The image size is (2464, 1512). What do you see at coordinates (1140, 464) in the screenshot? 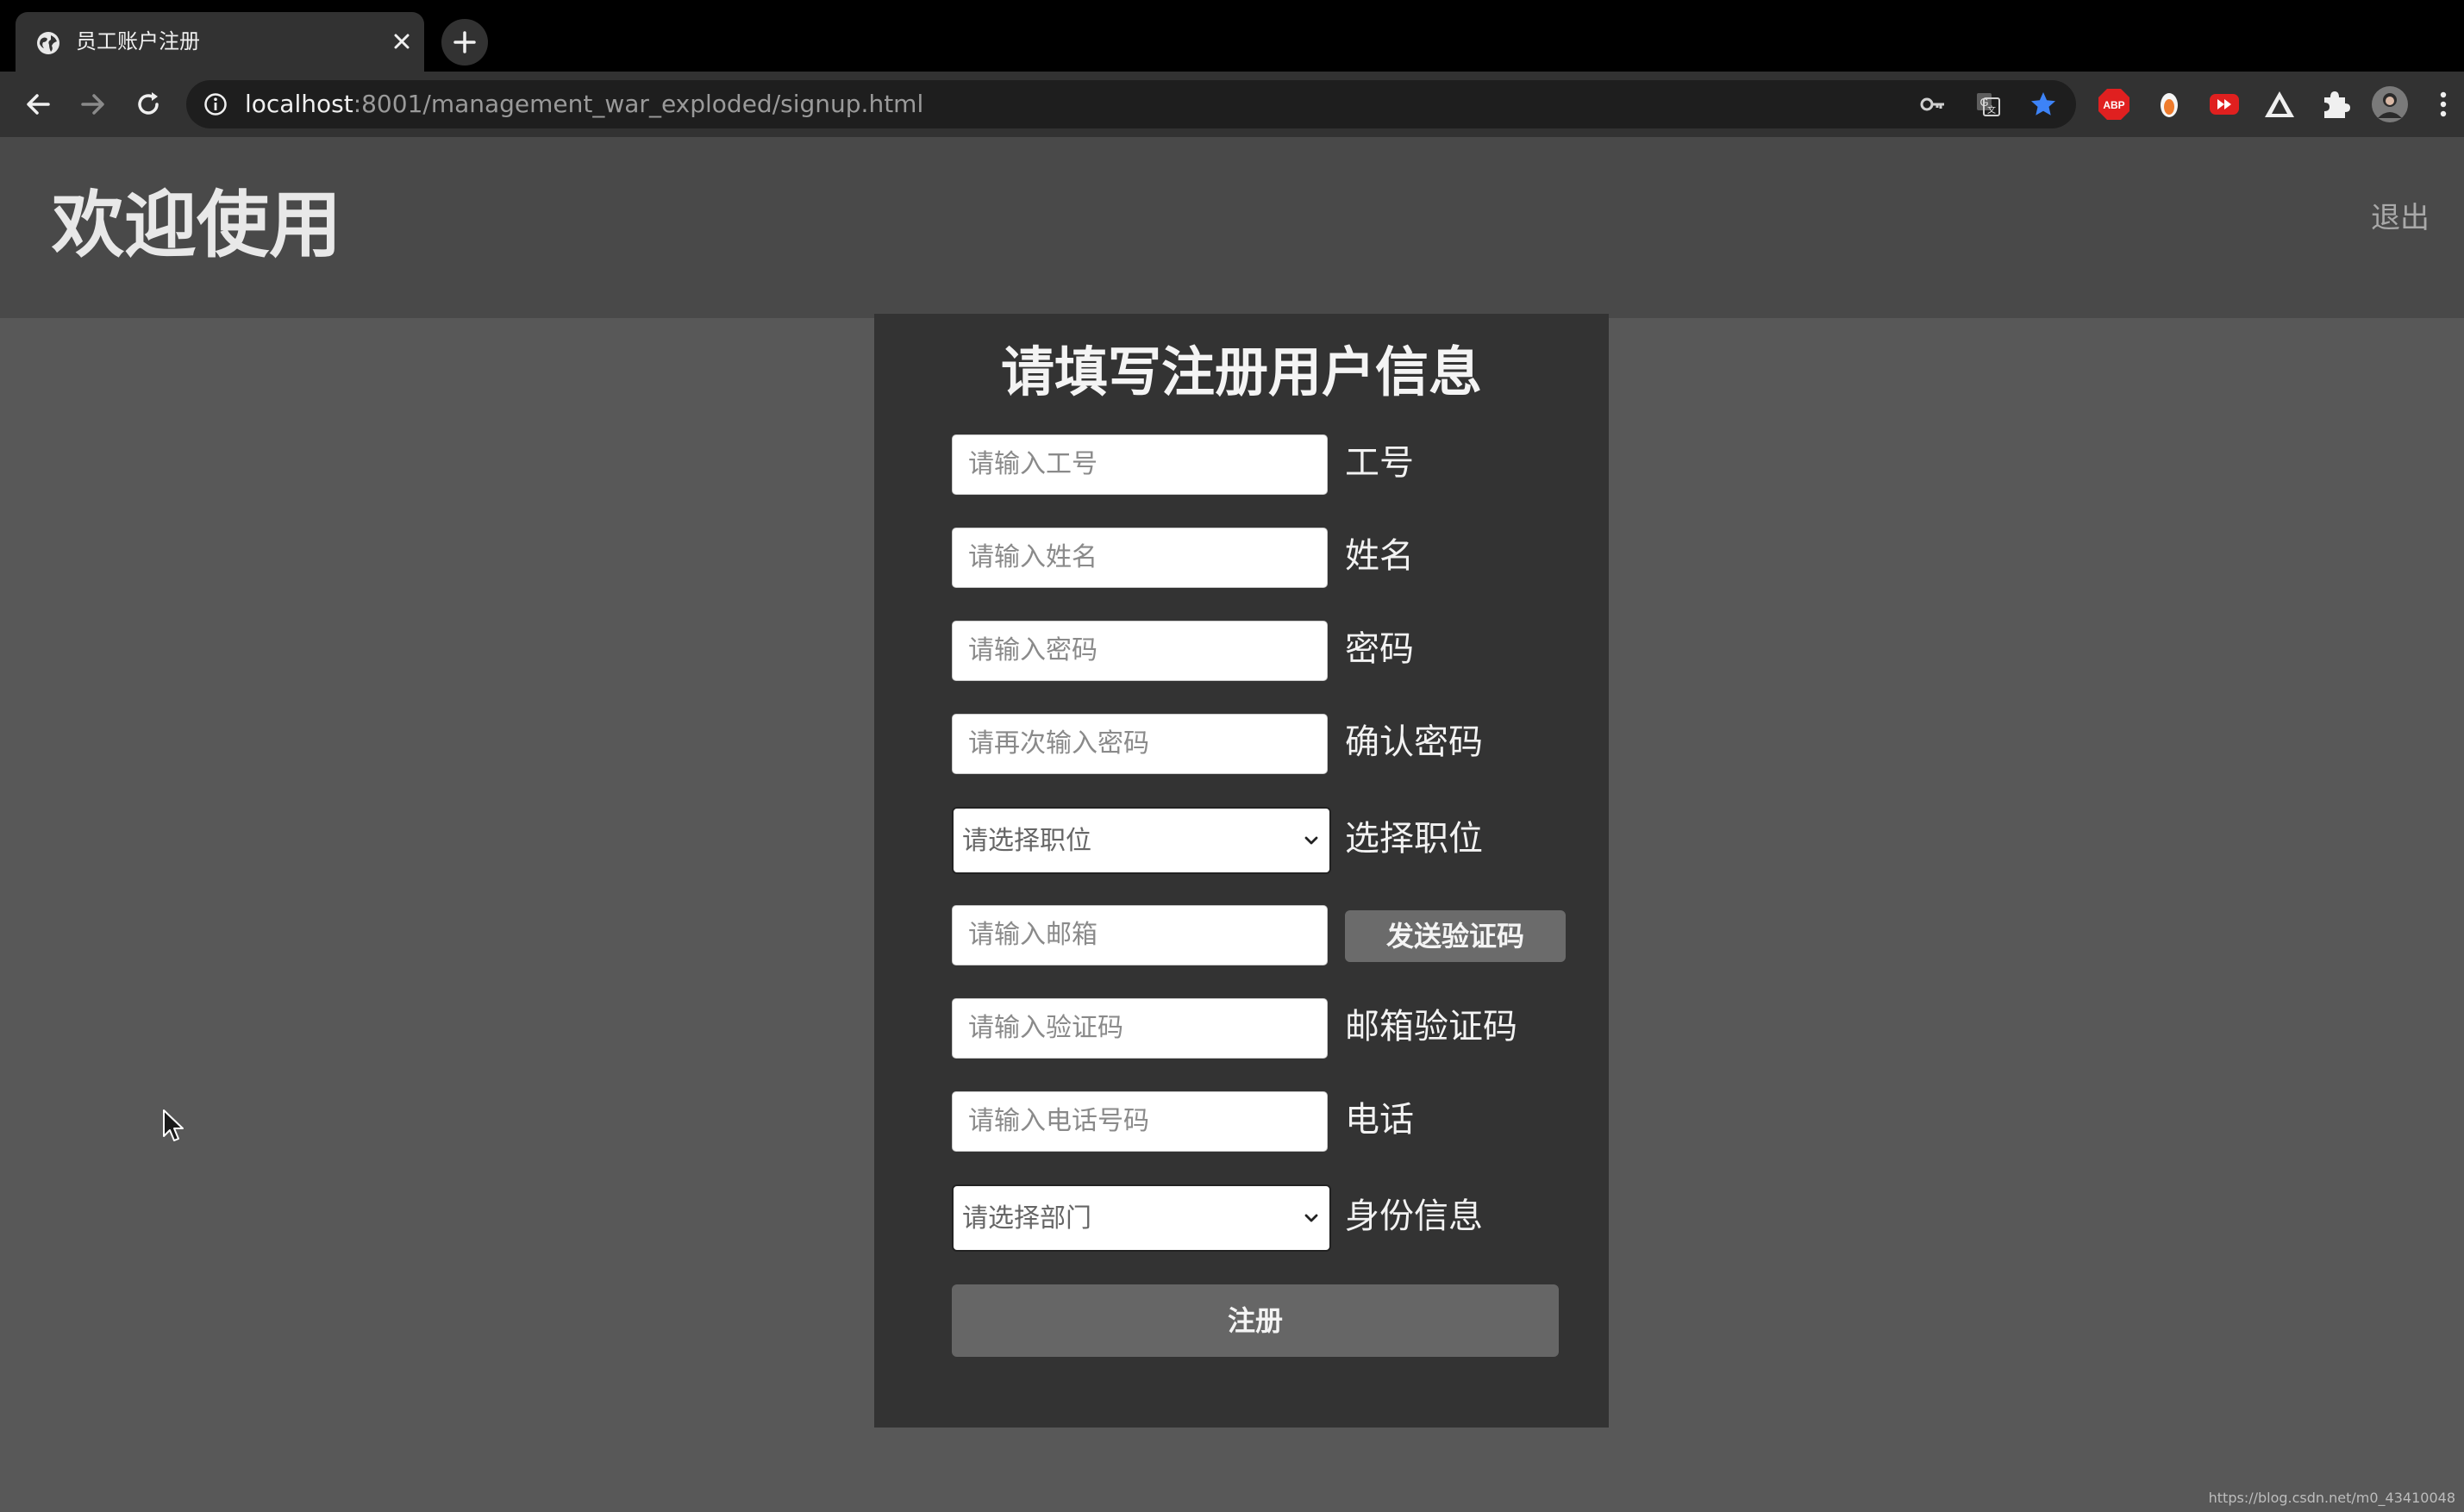
I see `employee-id-input` at bounding box center [1140, 464].